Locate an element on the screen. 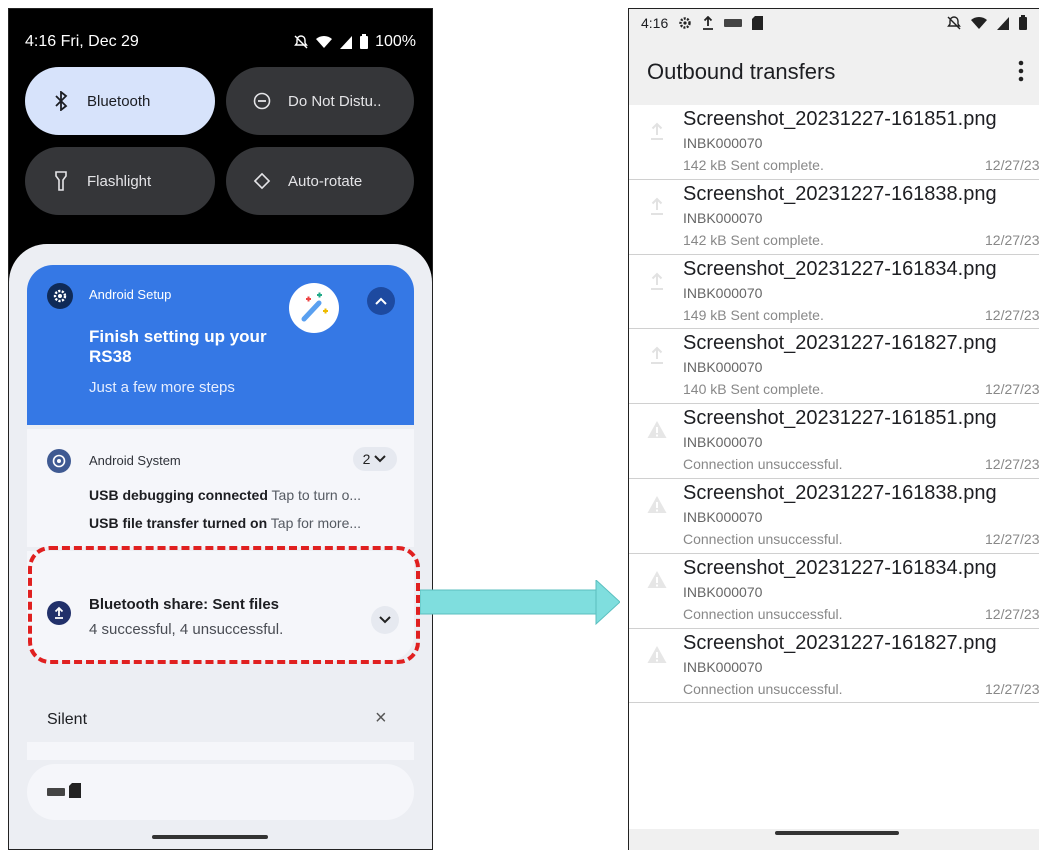 Image resolution: width=1039 pixels, height=852 pixels. close-icon: × is located at coordinates (381, 718).